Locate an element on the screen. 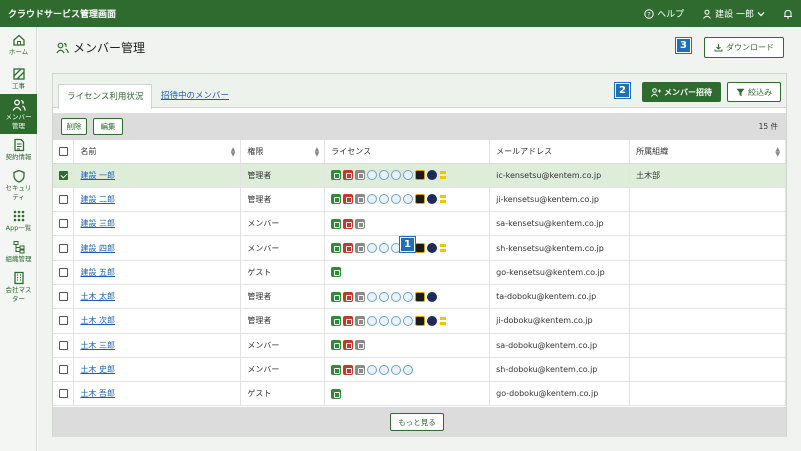  name-cell: 建設 一郎 is located at coordinates (157, 175).